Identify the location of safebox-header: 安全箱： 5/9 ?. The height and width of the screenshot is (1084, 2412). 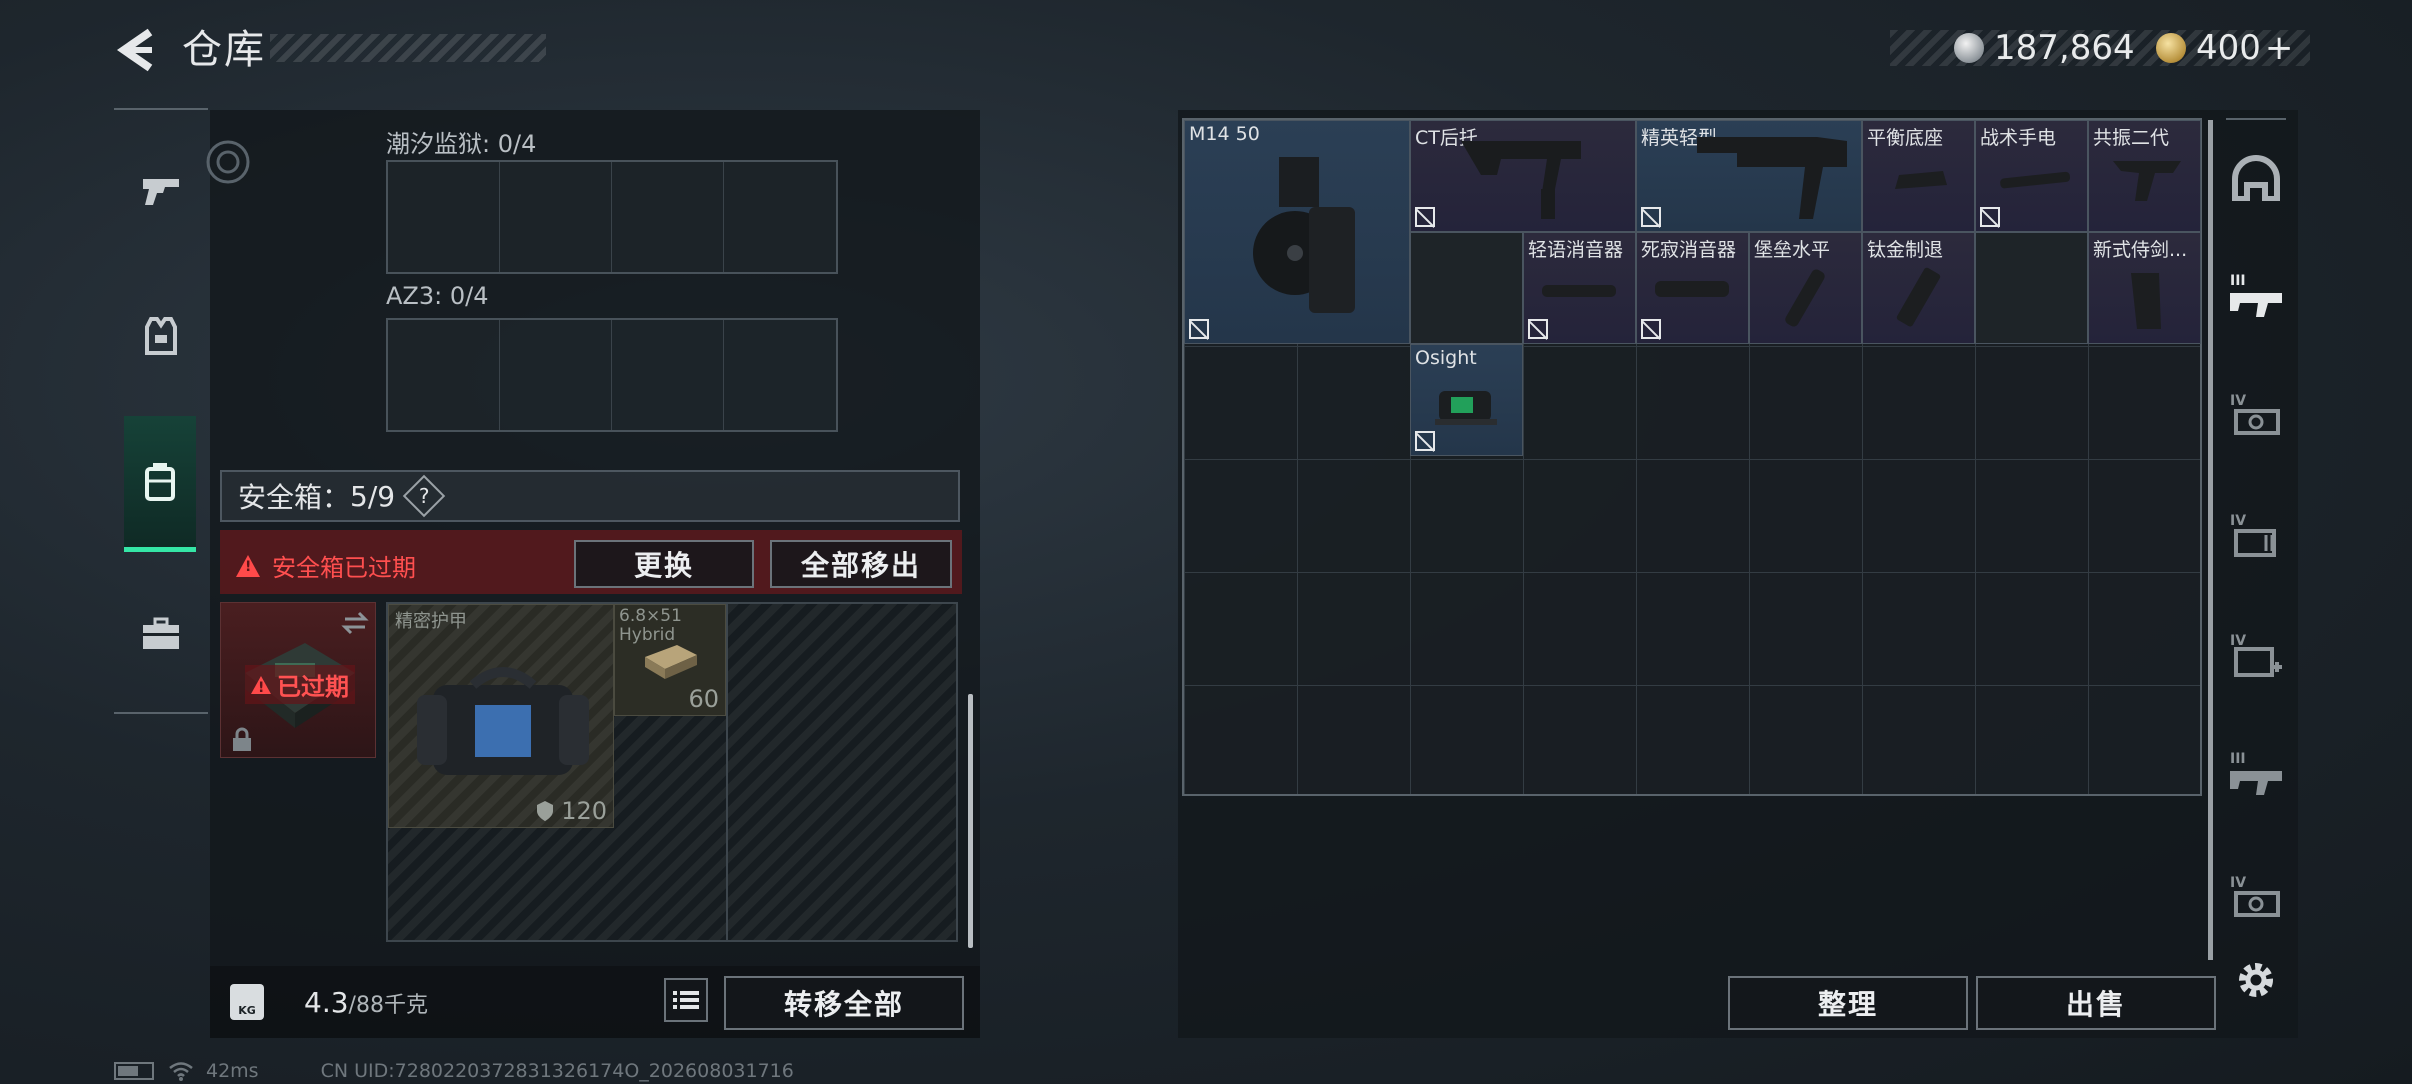
(590, 496).